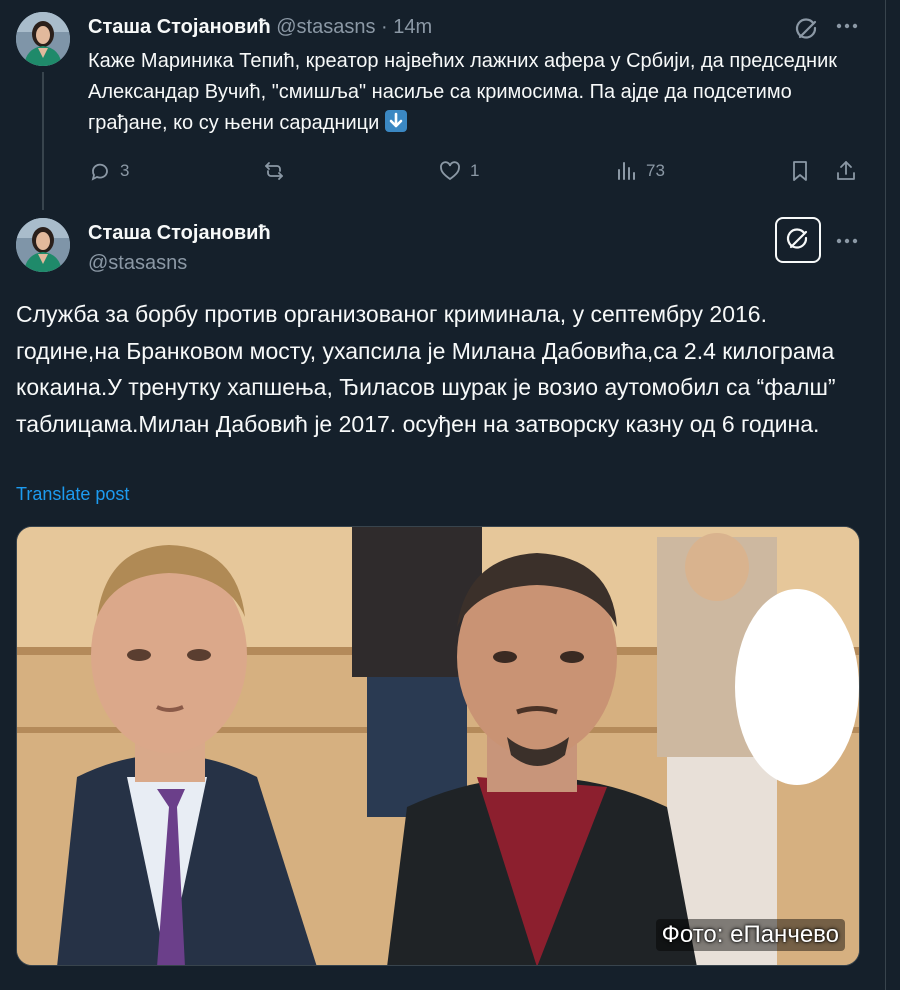 This screenshot has width=900, height=990. I want to click on tweet-actions: 3 1 73, so click(478, 171).